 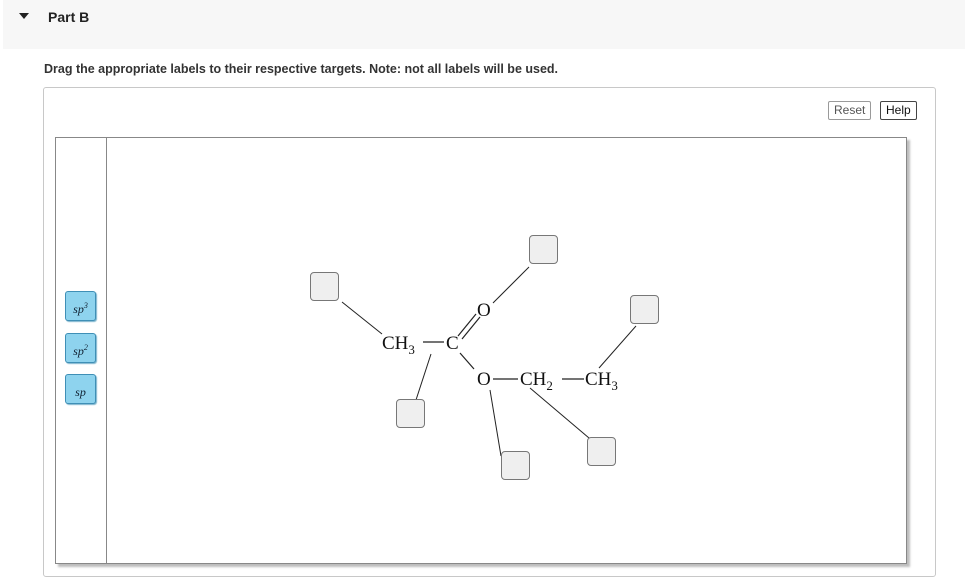 I want to click on ch3-right-text: CH, so click(x=598, y=379).